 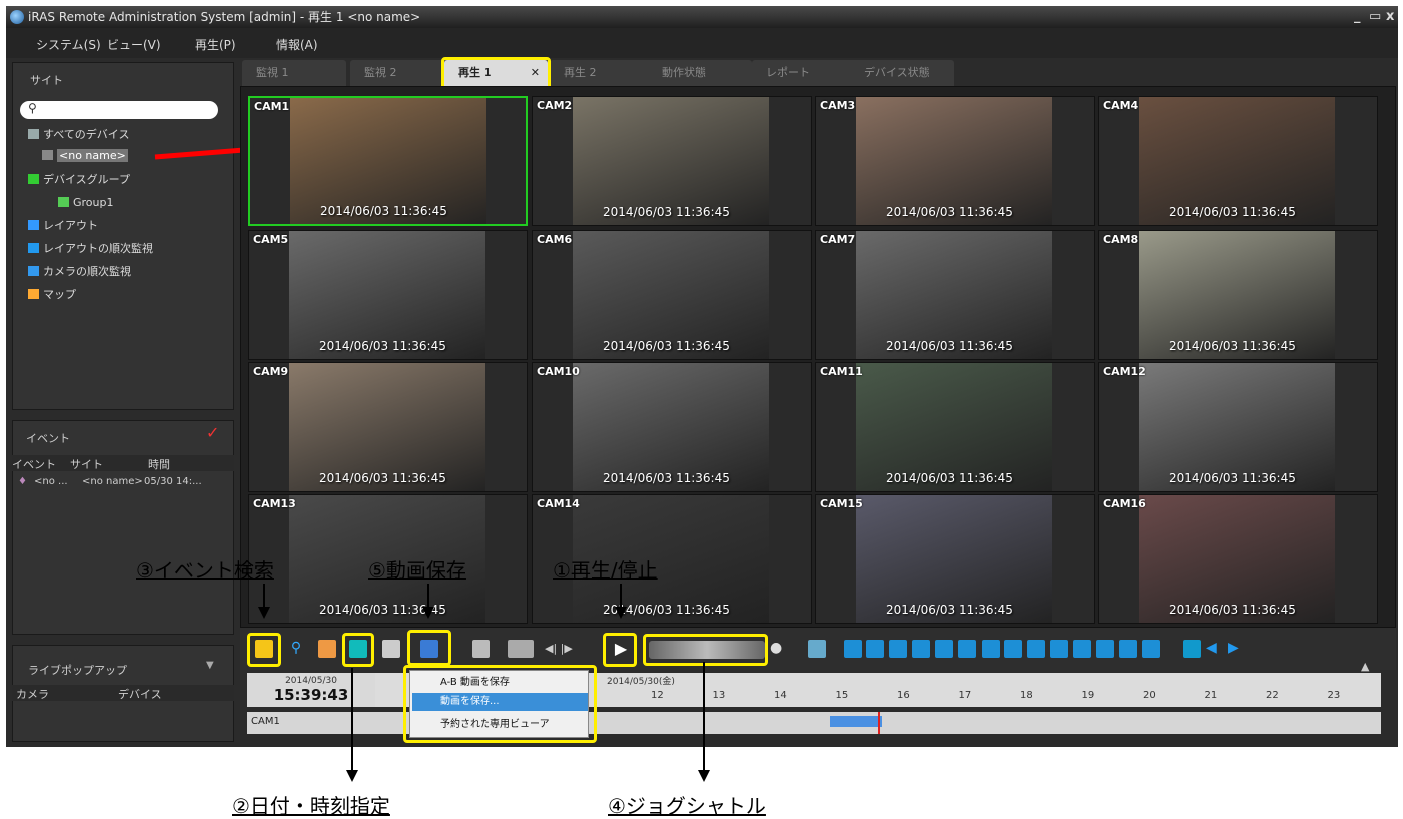 What do you see at coordinates (700, 73) in the screenshot?
I see `tab-status: 動作状態` at bounding box center [700, 73].